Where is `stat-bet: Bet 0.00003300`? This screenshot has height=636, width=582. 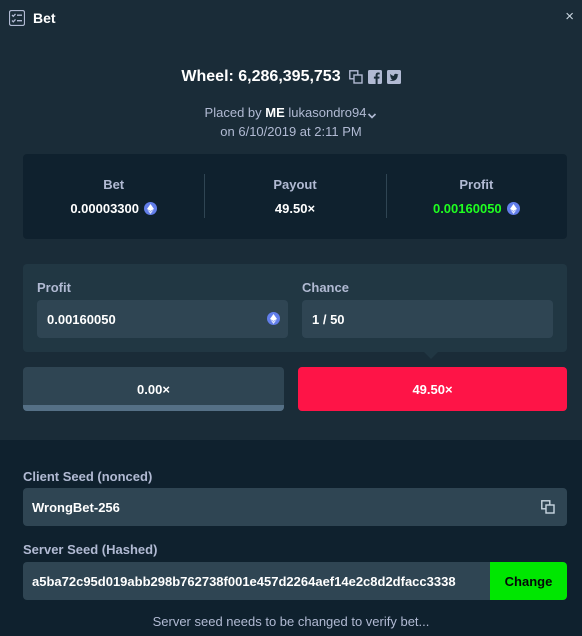 stat-bet: Bet 0.00003300 is located at coordinates (113, 196).